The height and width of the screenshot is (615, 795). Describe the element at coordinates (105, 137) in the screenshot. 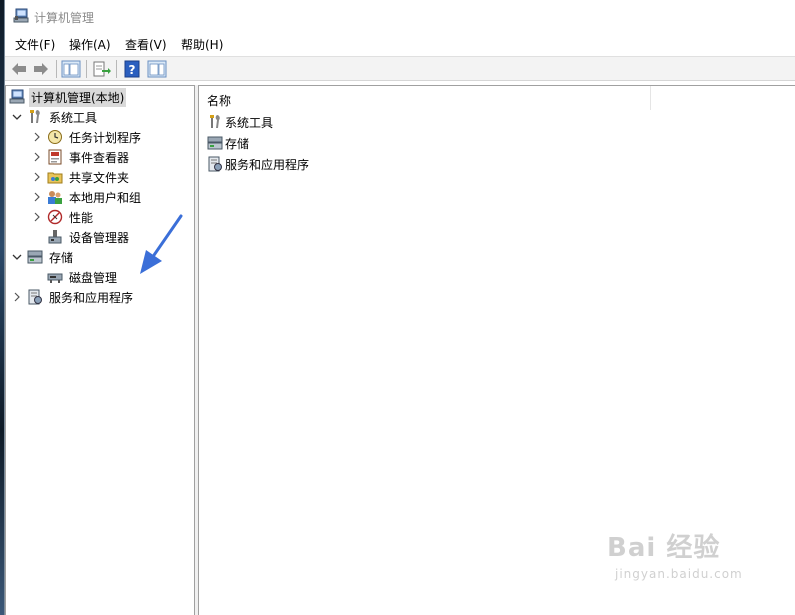

I see `tree-label: 任务计划程序` at that location.